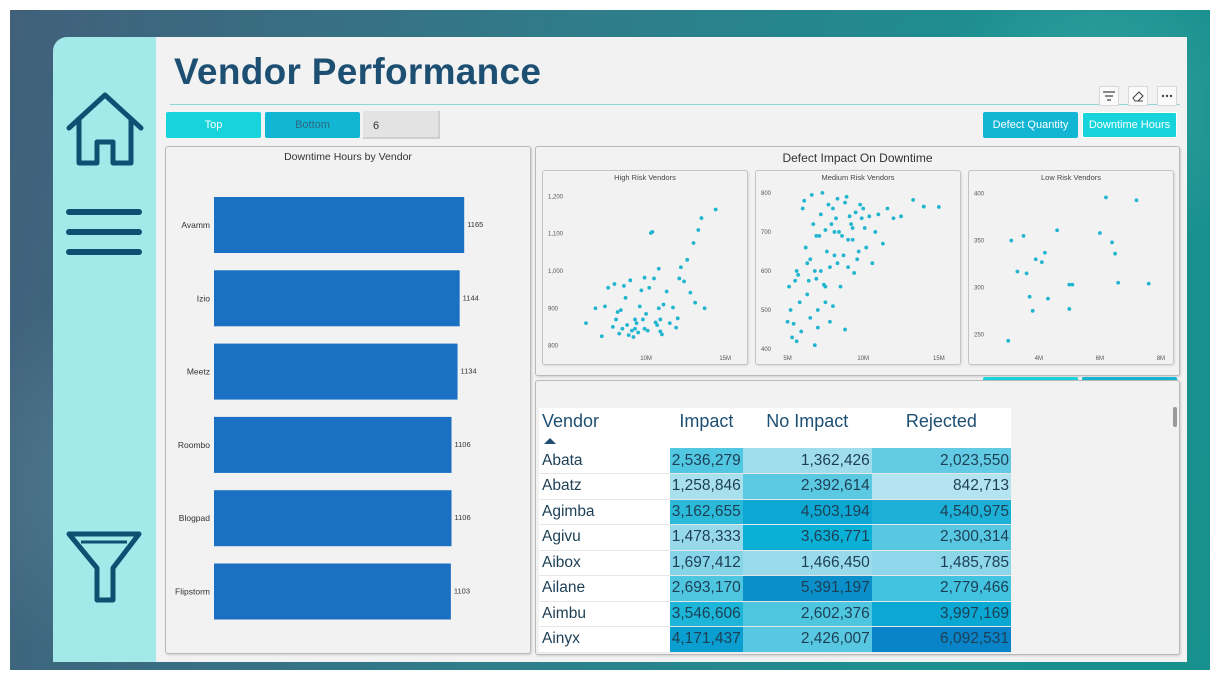 This screenshot has height=690, width=1225. I want to click on column-header-no-impact: No Impact, so click(807, 428).